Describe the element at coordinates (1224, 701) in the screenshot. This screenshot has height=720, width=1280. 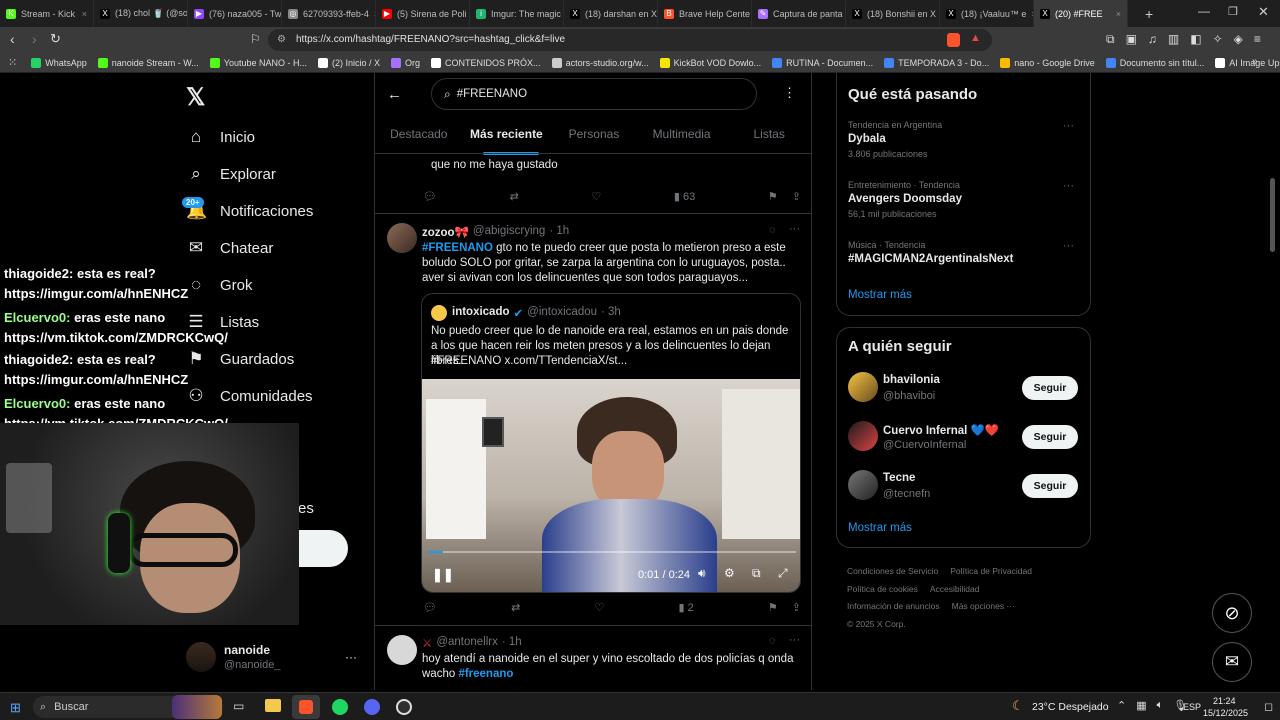
I see `clock-time: 21:24` at that location.